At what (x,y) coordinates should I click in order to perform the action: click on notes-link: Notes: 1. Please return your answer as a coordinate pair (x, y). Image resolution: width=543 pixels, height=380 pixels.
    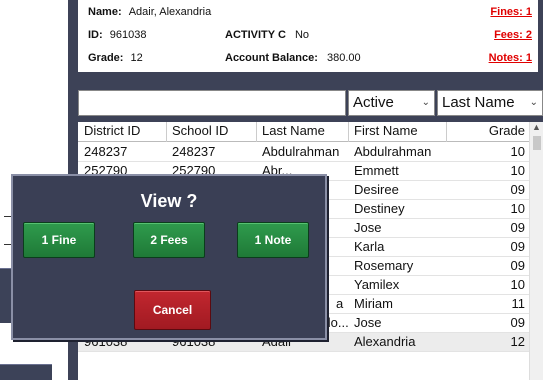
    Looking at the image, I should click on (510, 58).